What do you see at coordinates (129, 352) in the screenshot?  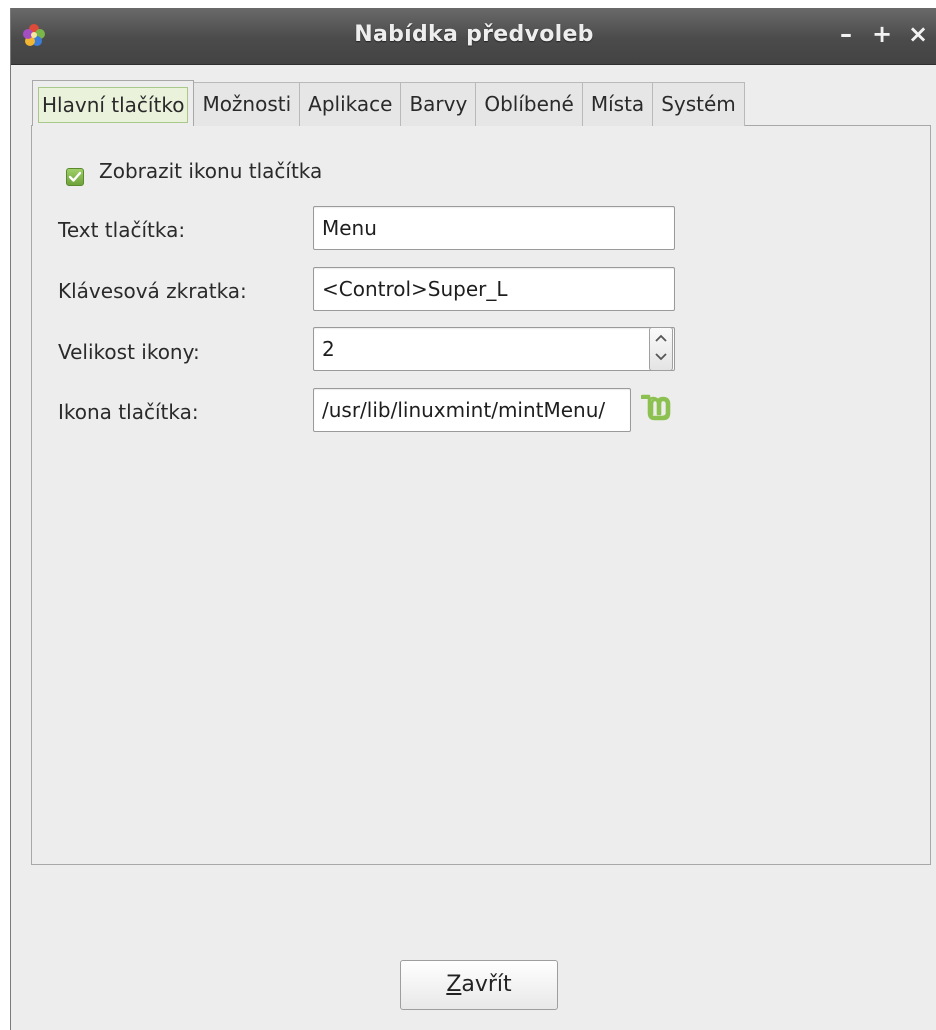 I see `icon-size-label: Velikost ikony:` at bounding box center [129, 352].